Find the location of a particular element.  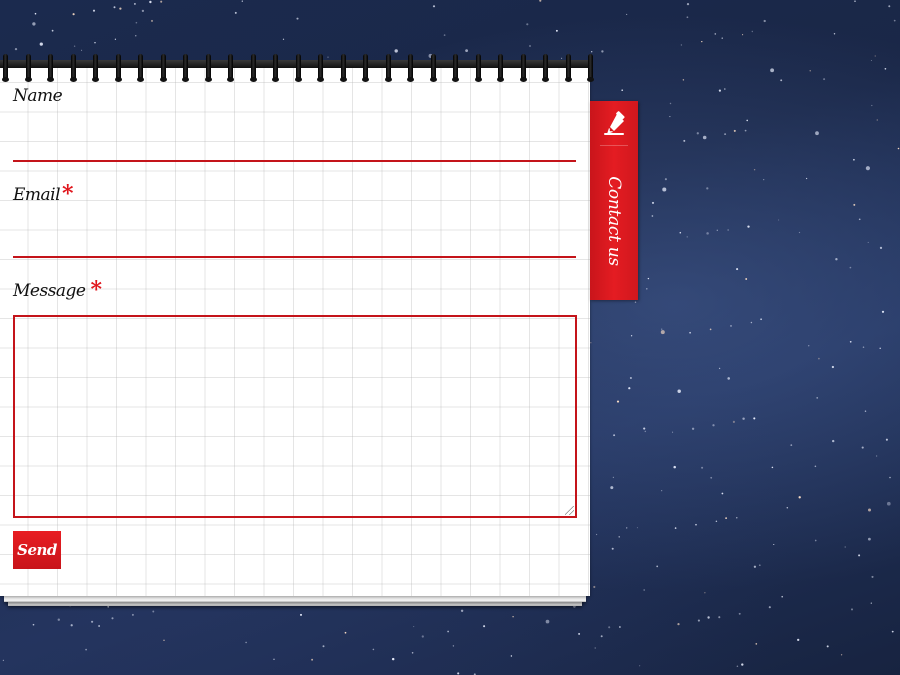

name-label: Name is located at coordinates (38, 96).